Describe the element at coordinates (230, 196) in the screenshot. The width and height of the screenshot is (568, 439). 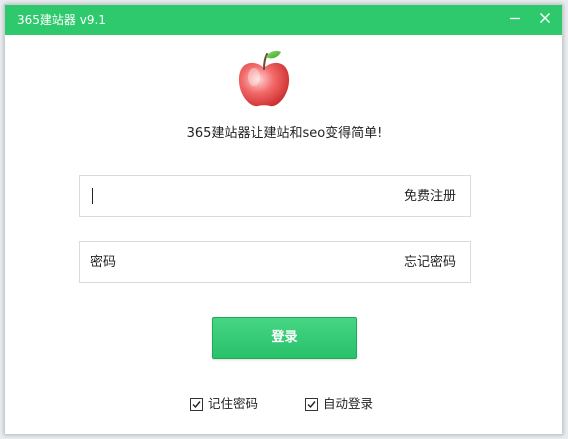
I see `username-input` at that location.